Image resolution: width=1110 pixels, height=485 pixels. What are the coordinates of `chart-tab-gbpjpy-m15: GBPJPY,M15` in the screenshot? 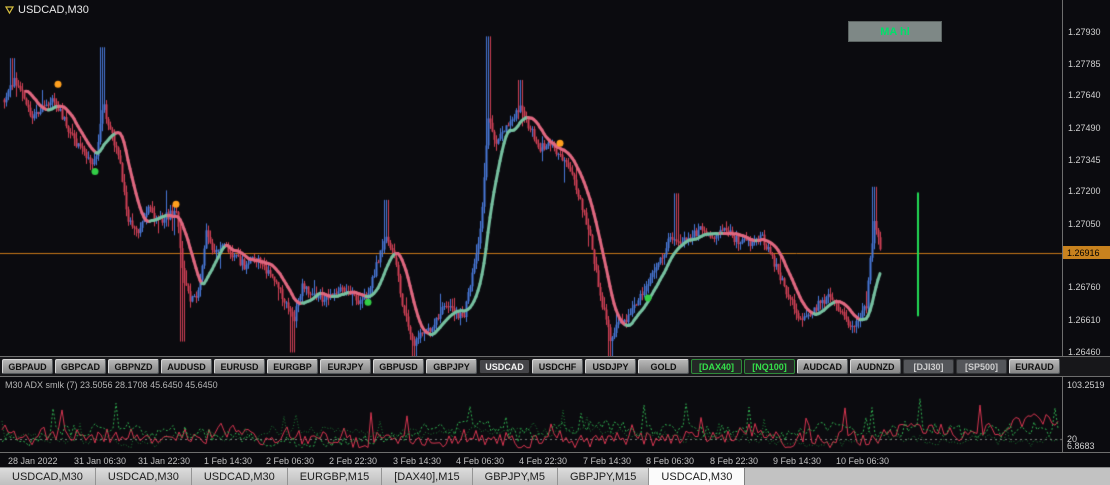 It's located at (603, 476).